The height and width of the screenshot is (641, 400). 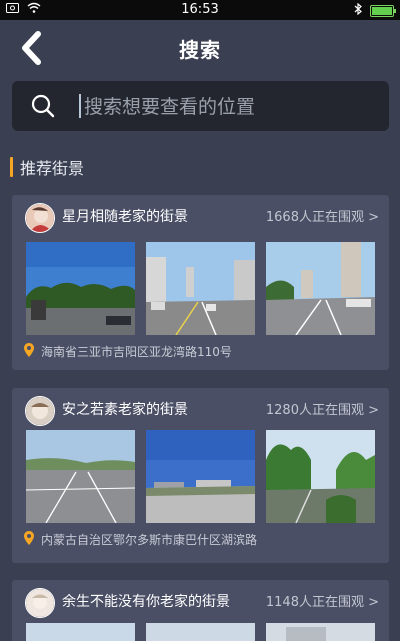 What do you see at coordinates (52, 168) in the screenshot?
I see `section-title: 推荐街景` at bounding box center [52, 168].